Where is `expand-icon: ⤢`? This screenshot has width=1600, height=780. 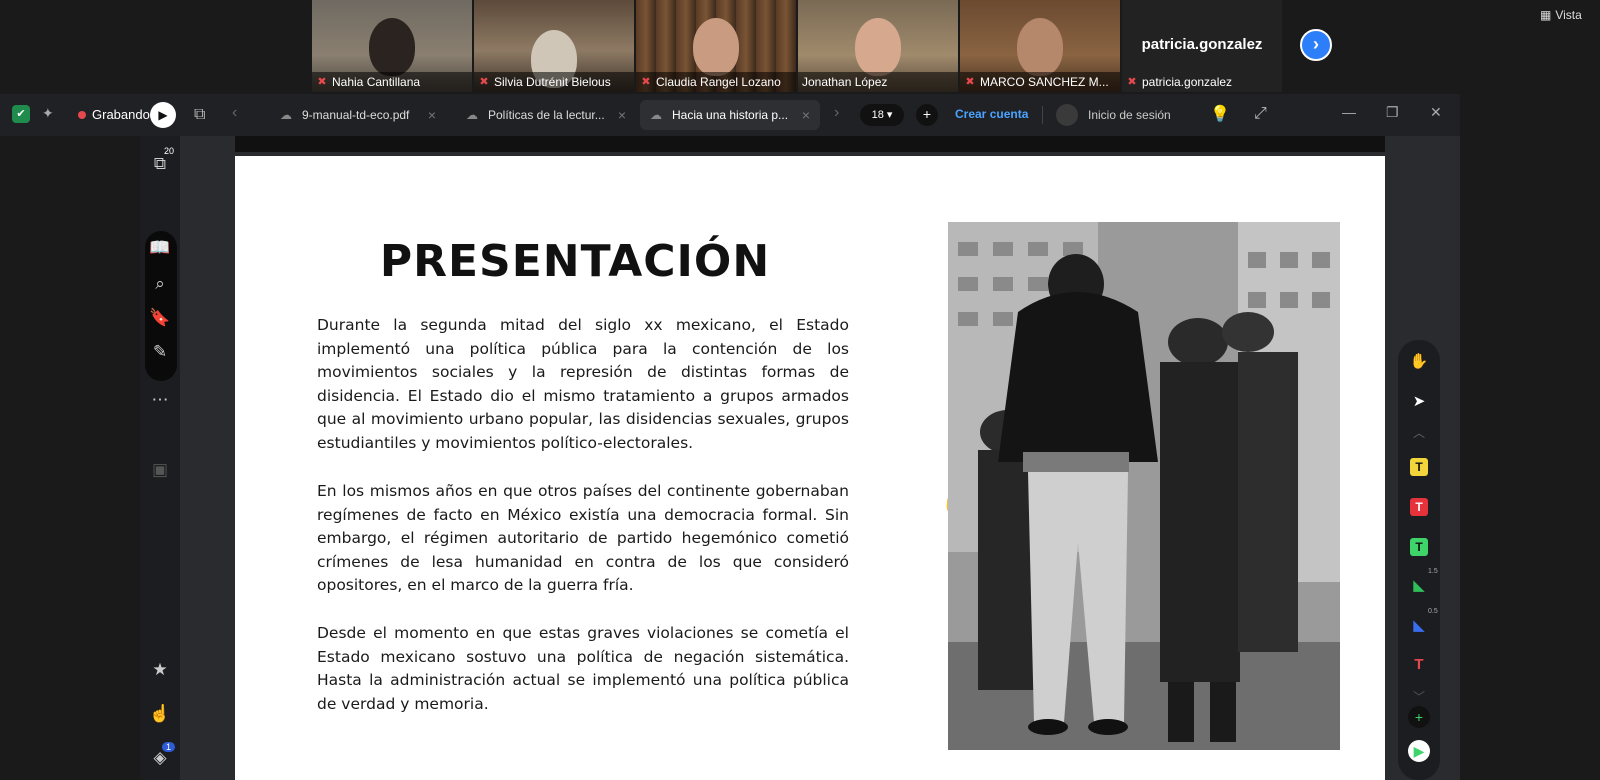
expand-icon: ⤢ is located at coordinates (1260, 114).